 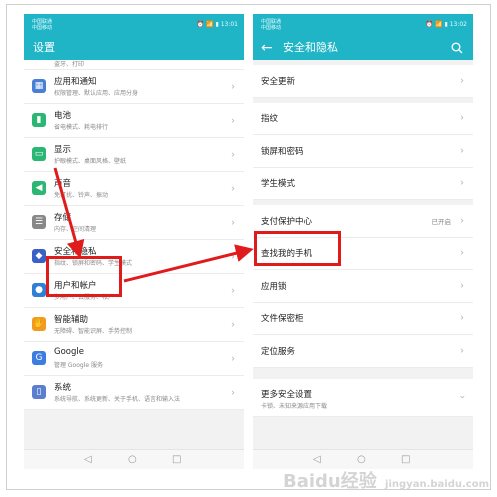 What do you see at coordinates (134, 155) in the screenshot?
I see `settings-item-display: ▭ 显示 护眼模式、桌面风格、壁纸 ›` at bounding box center [134, 155].